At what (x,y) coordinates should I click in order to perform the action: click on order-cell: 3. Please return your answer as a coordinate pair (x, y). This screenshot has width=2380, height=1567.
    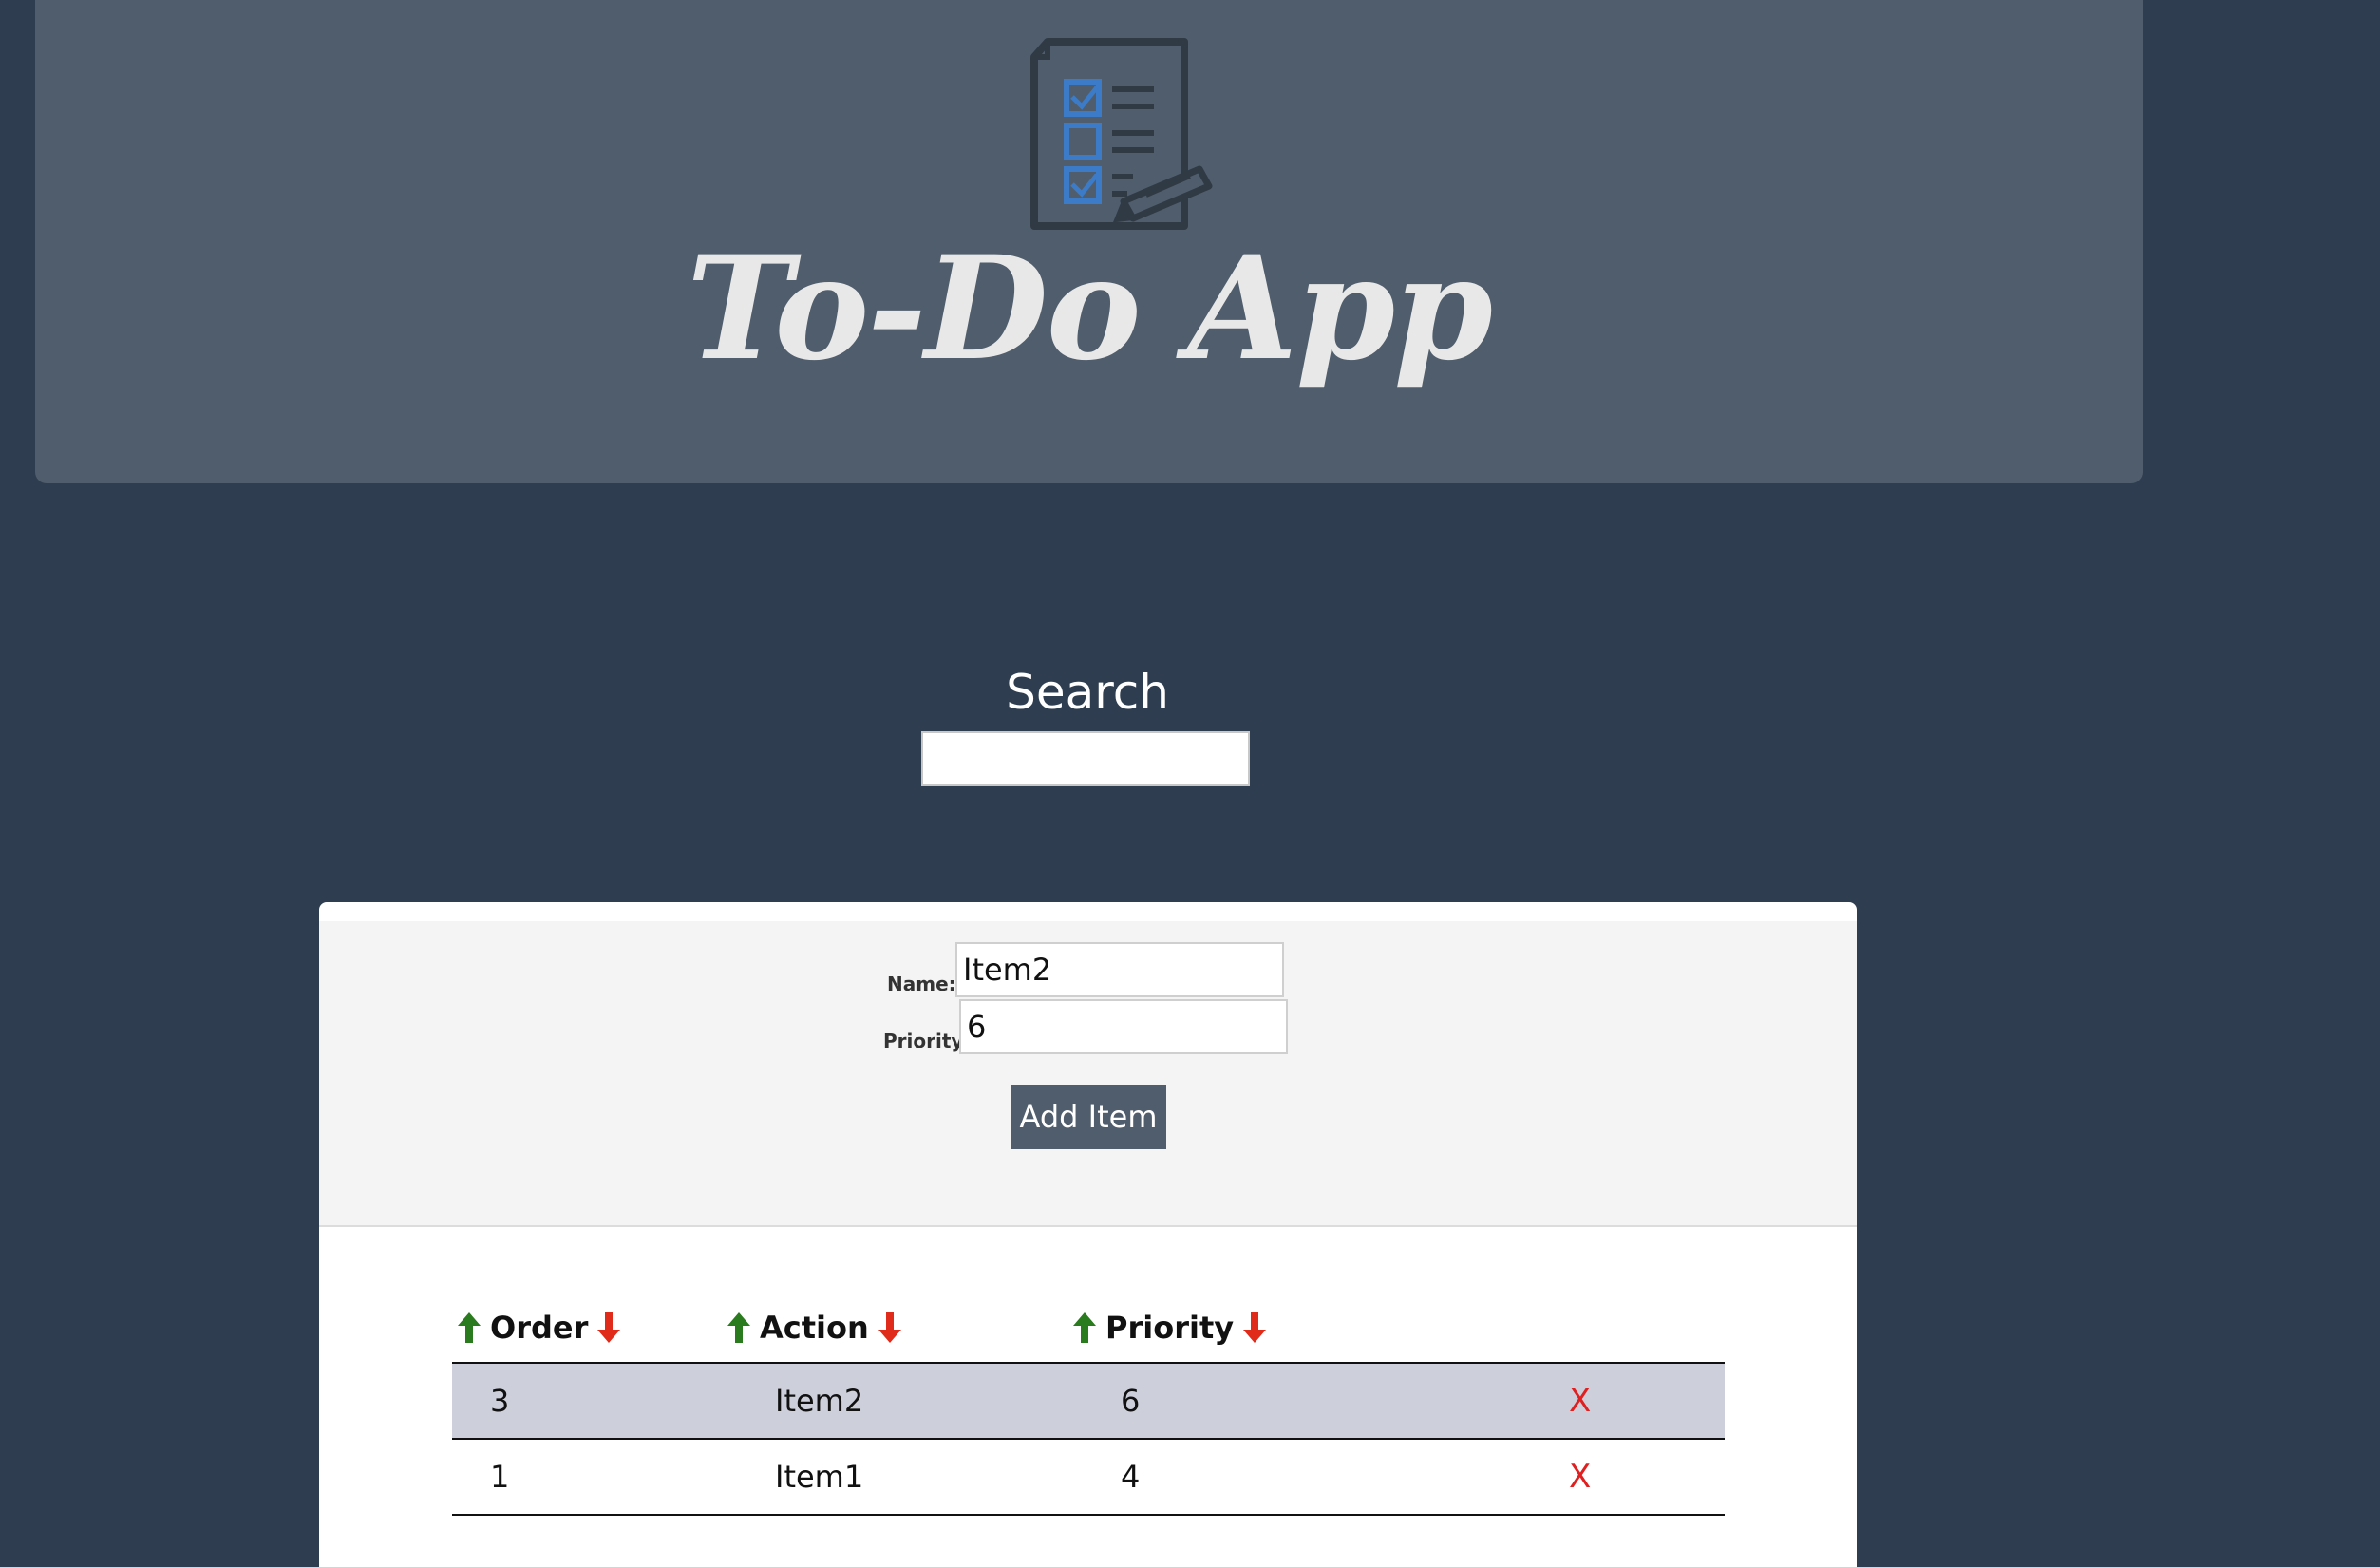
    Looking at the image, I should click on (500, 1401).